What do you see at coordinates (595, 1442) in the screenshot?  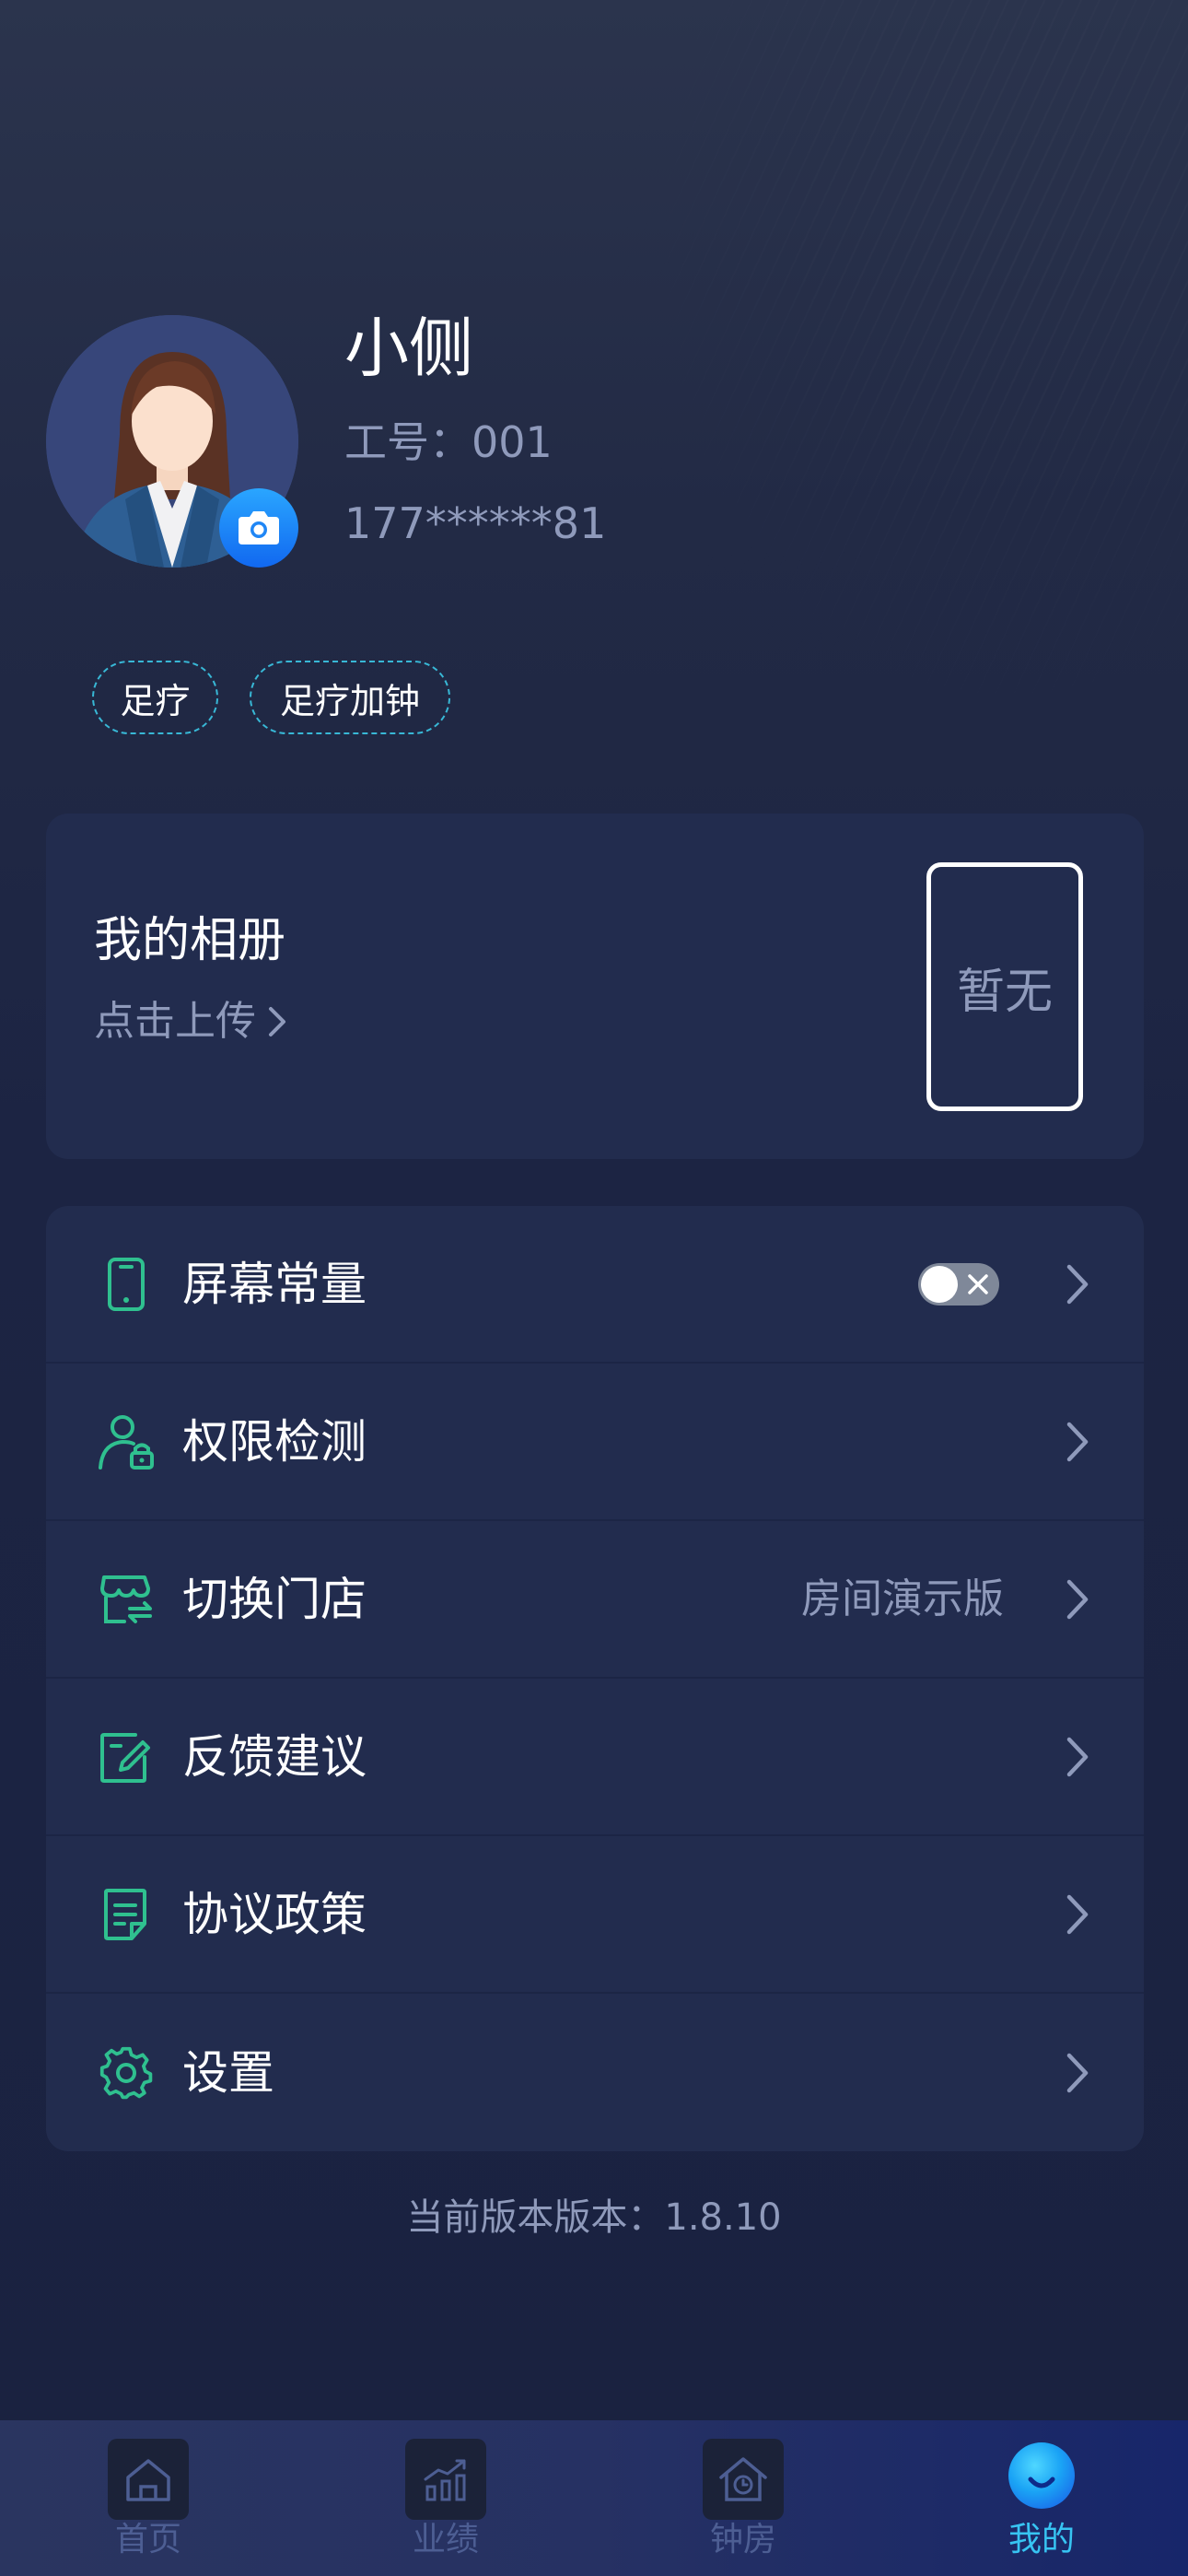 I see `menu-item-permission-check: 权限检测` at bounding box center [595, 1442].